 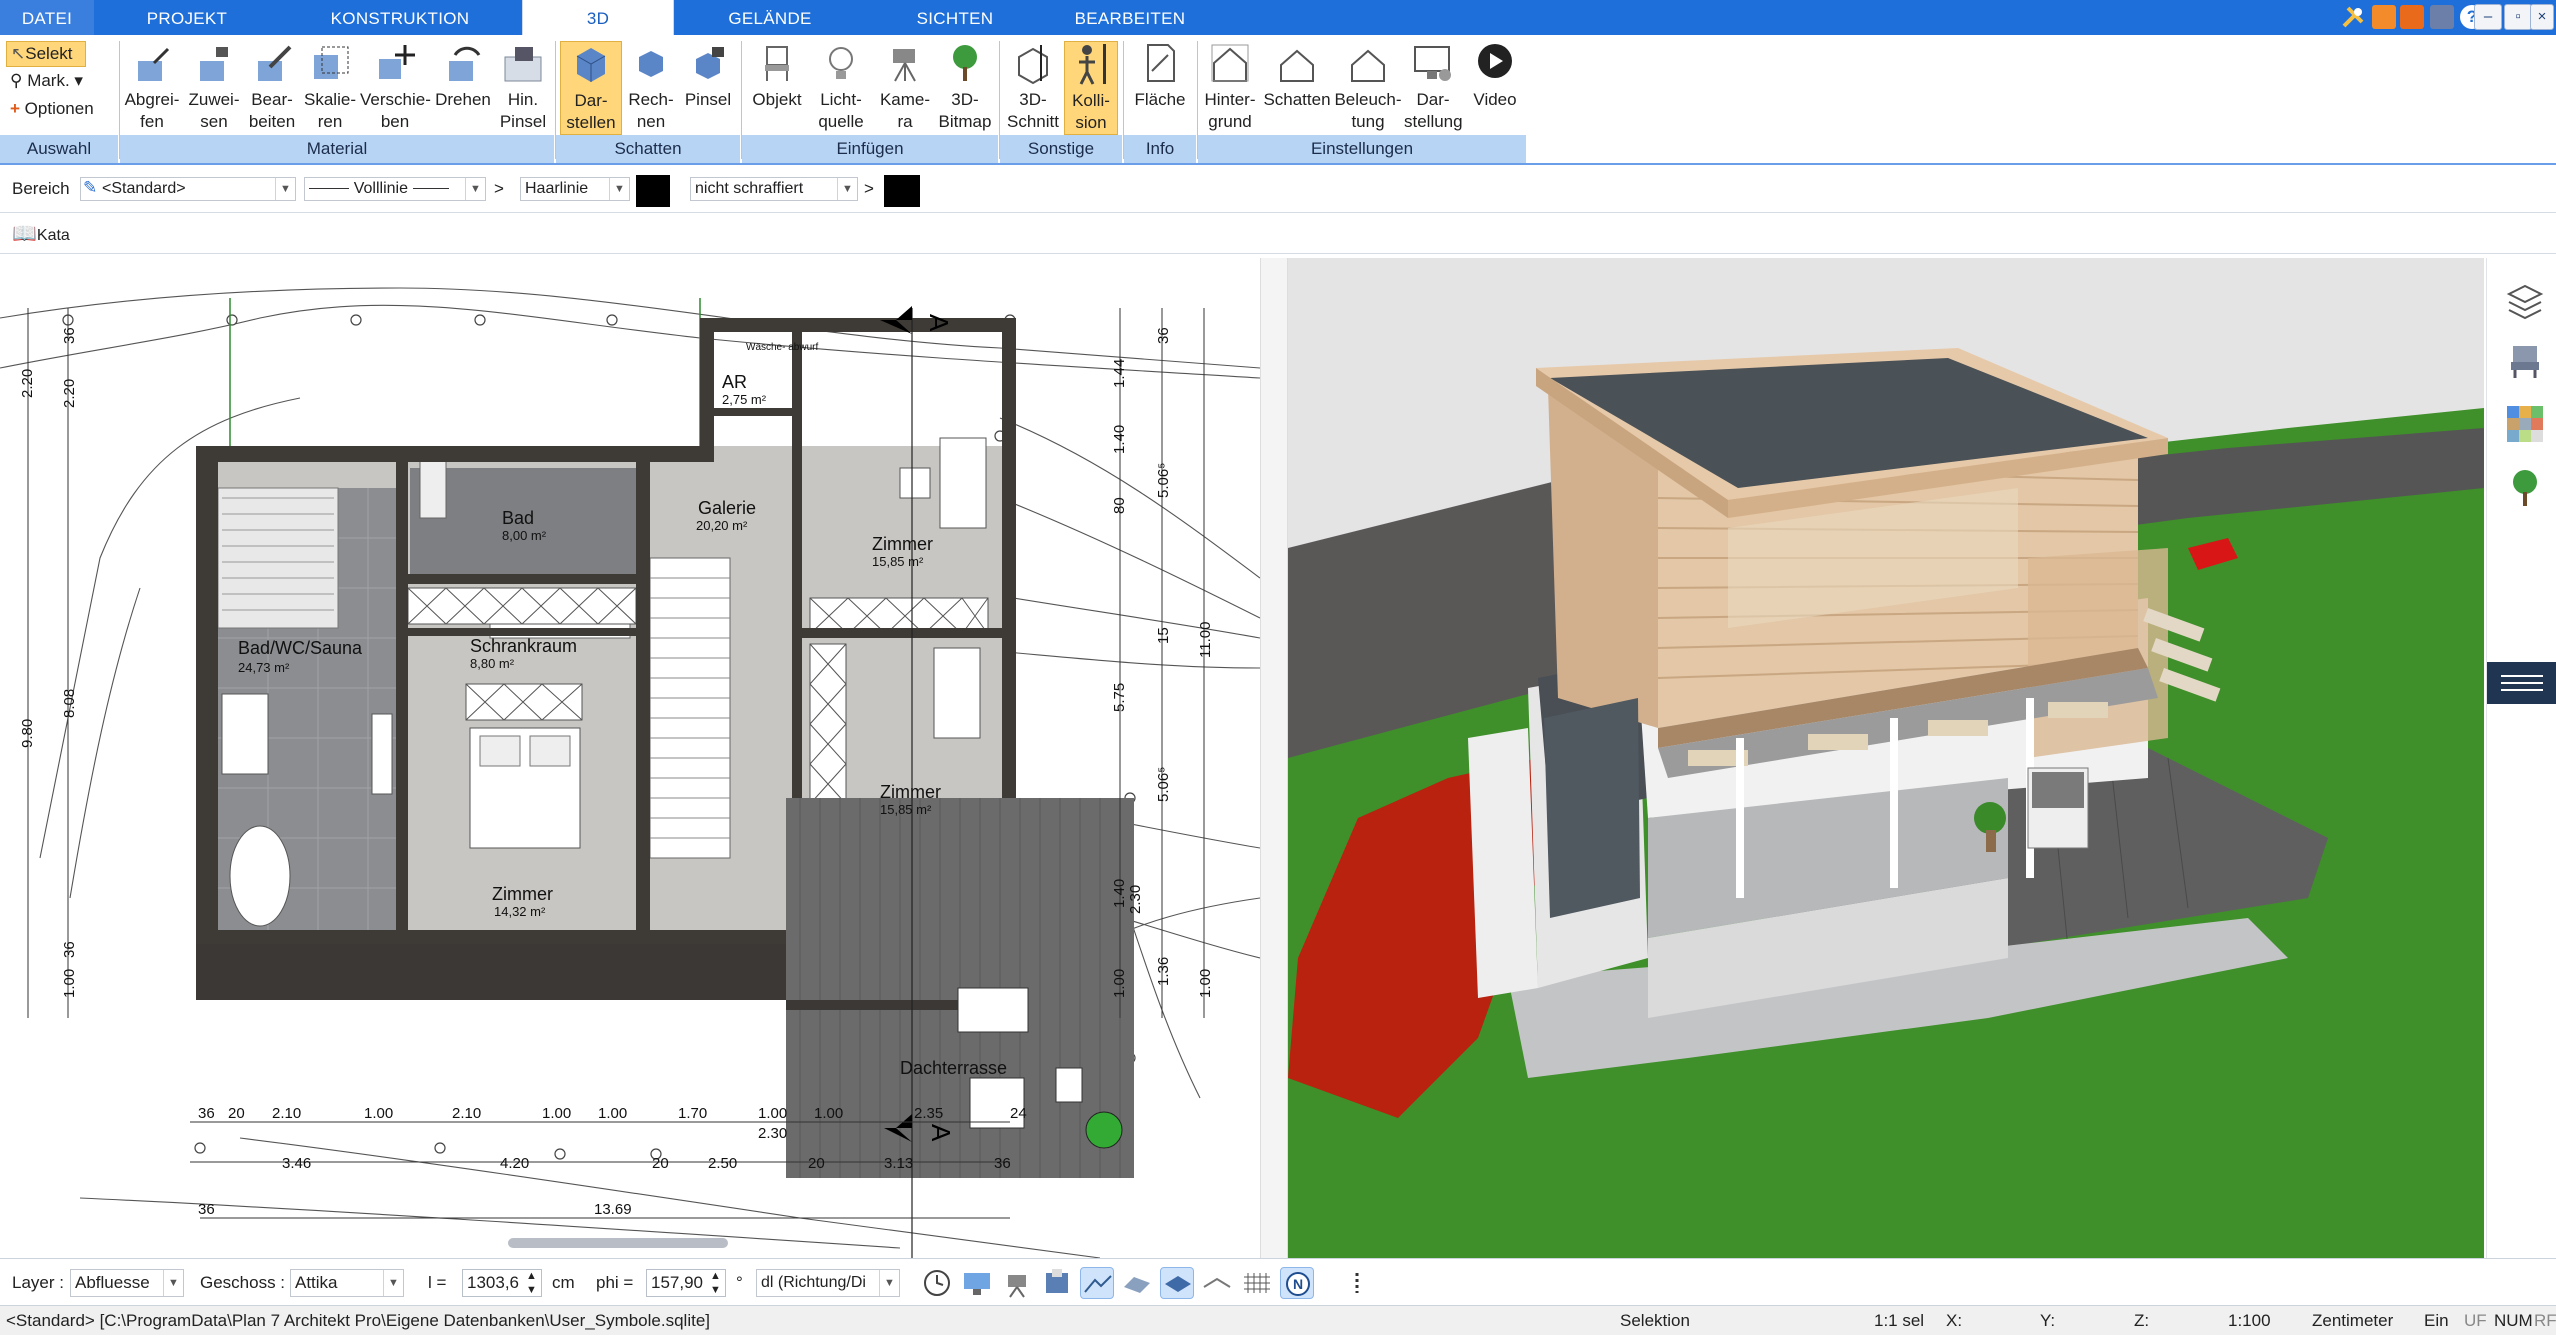 What do you see at coordinates (2442, 17) in the screenshot?
I see `print-icon` at bounding box center [2442, 17].